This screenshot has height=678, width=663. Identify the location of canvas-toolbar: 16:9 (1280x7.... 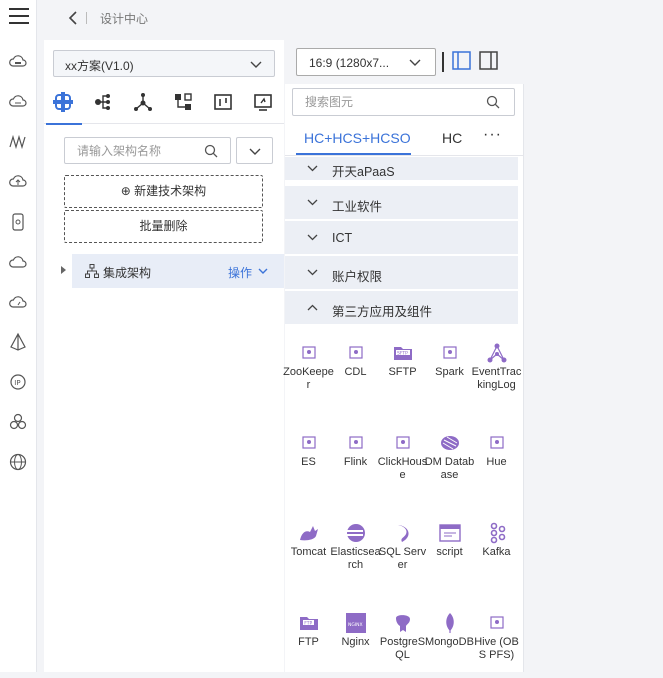
(474, 62).